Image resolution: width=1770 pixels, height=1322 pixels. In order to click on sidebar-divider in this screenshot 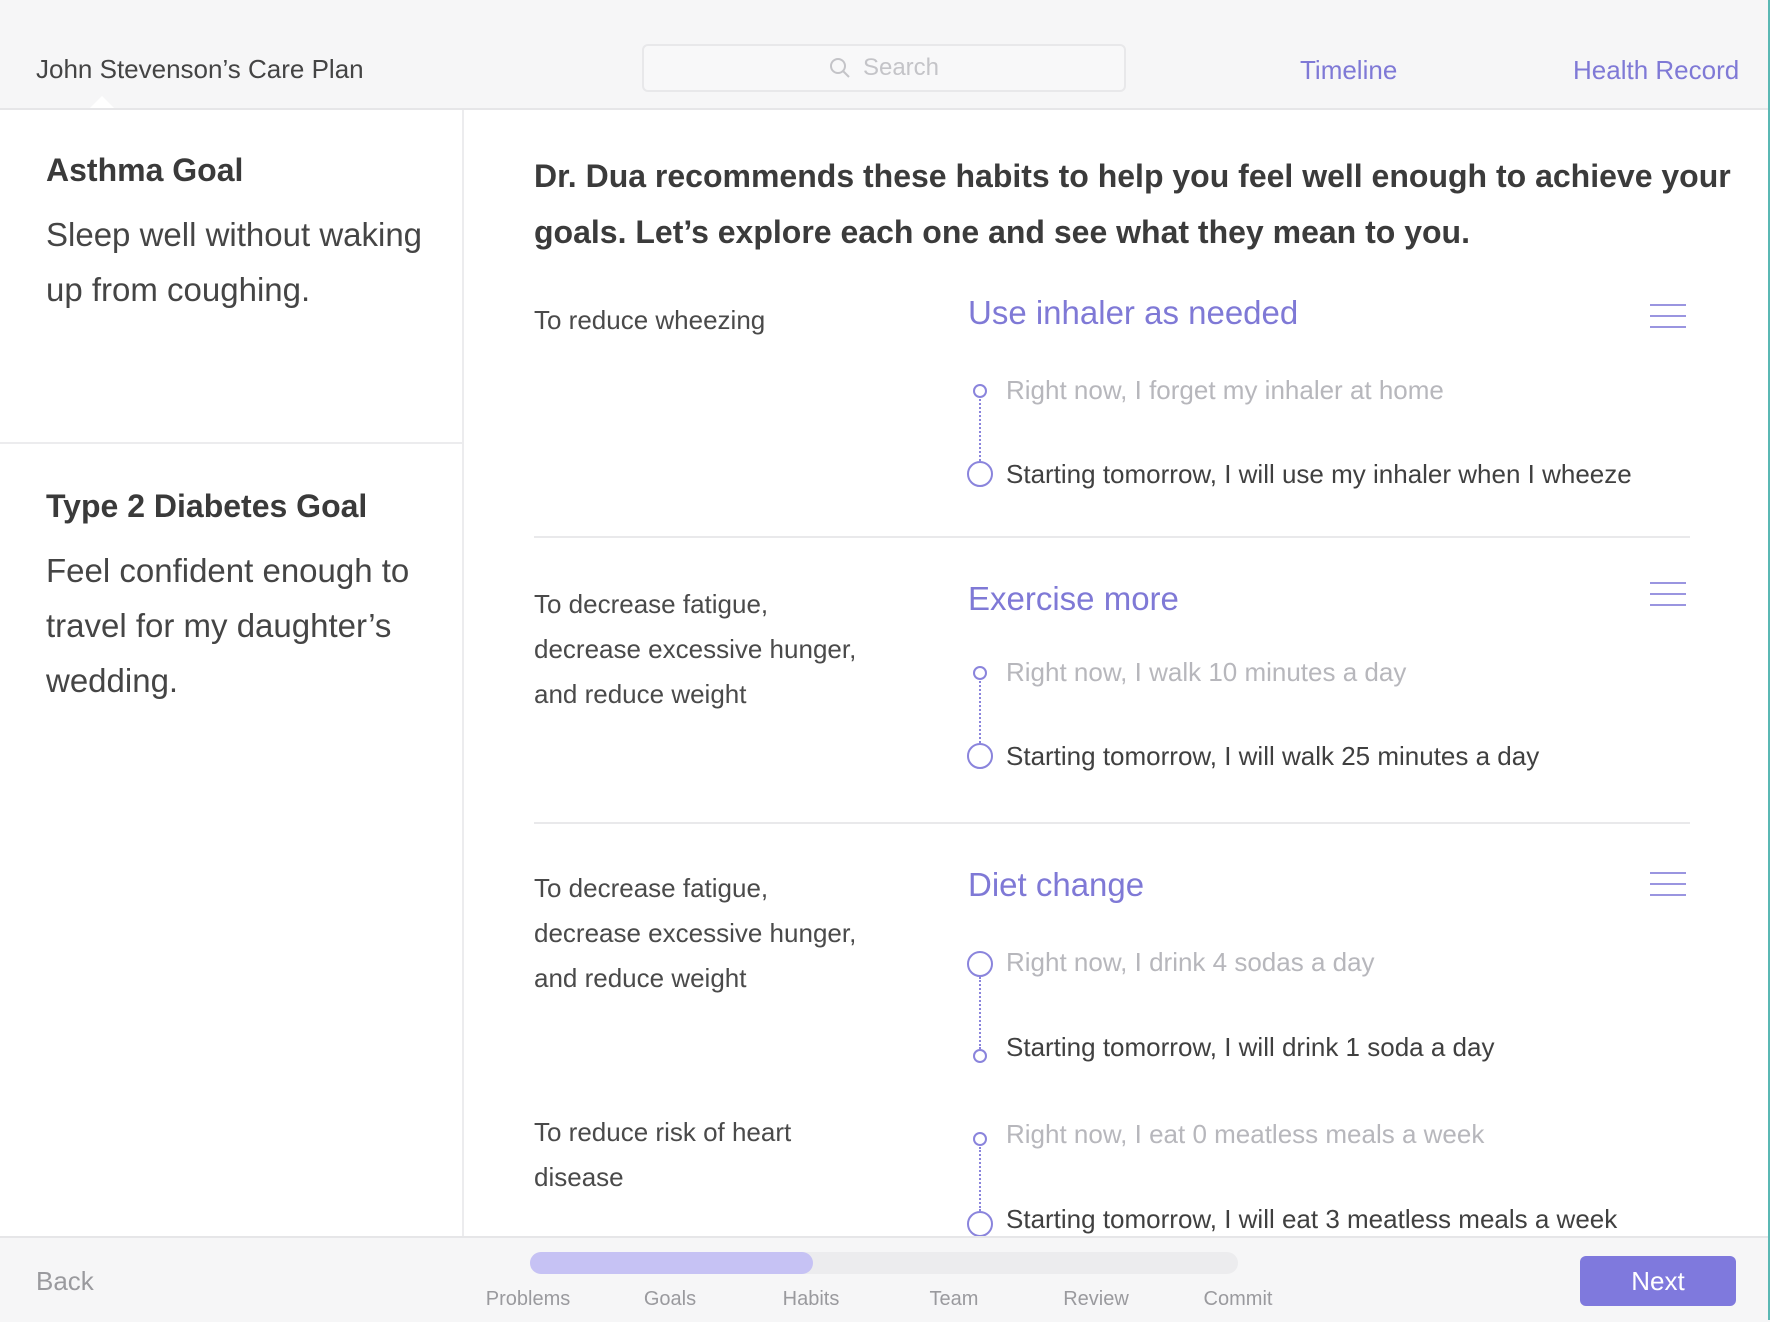, I will do `click(231, 443)`.